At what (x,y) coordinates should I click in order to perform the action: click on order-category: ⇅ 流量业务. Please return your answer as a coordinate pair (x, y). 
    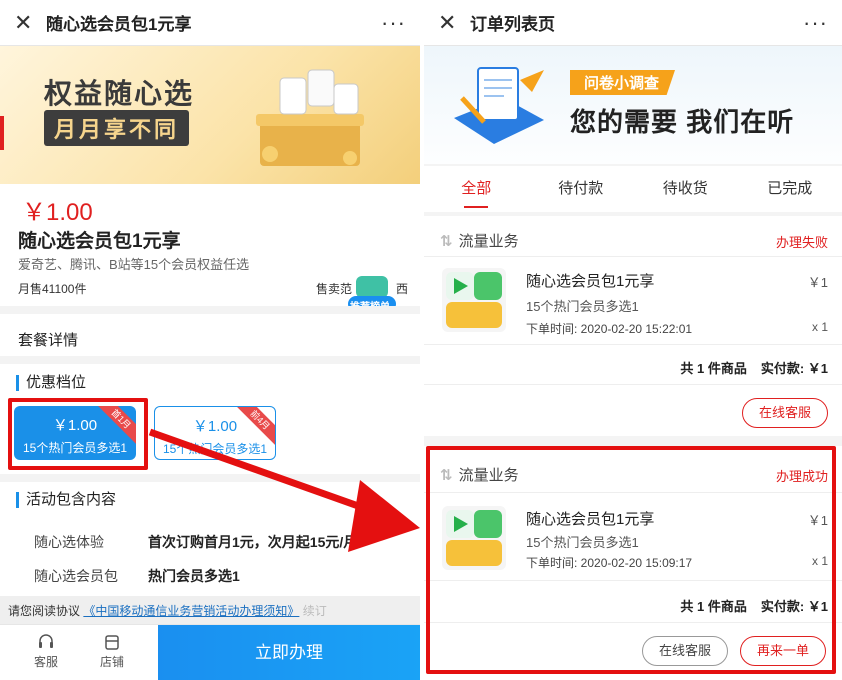
    Looking at the image, I should click on (479, 240).